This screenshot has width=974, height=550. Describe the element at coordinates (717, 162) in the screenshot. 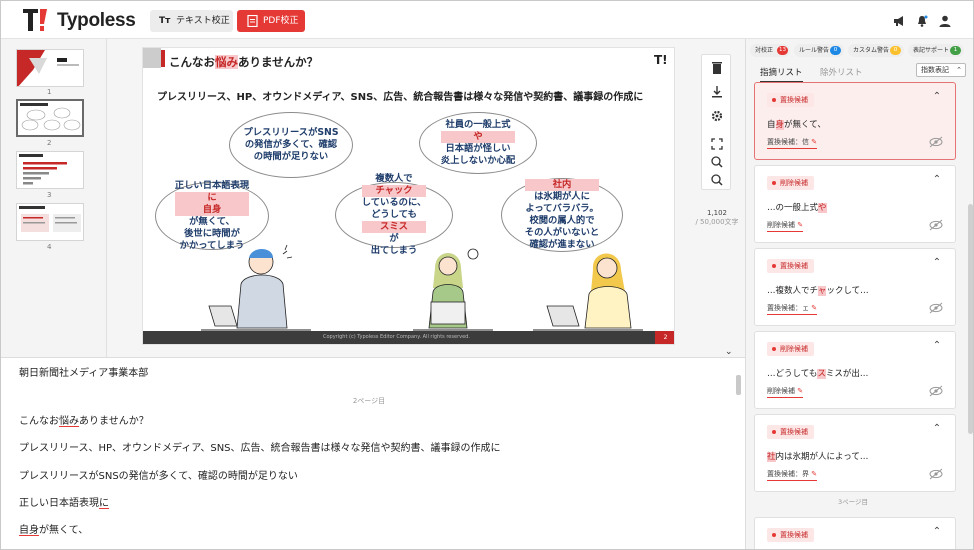

I see `zoom-in-icon` at that location.